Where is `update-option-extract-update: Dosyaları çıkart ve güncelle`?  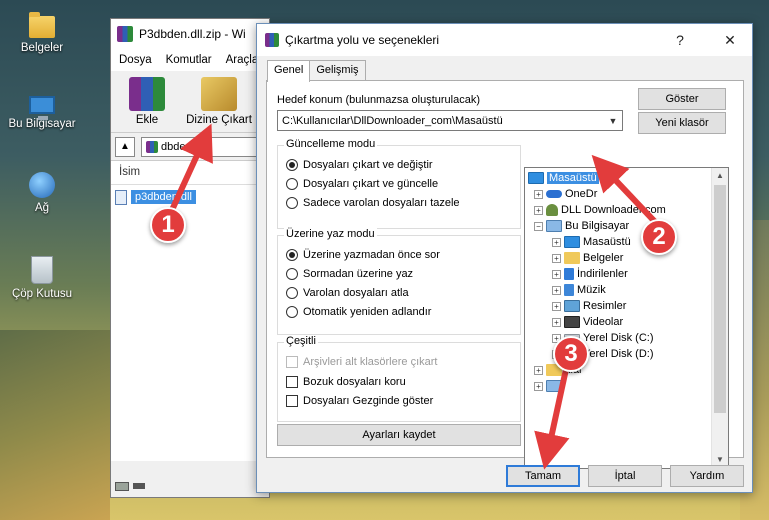 update-option-extract-update: Dosyaları çıkart ve güncelle is located at coordinates (362, 184).